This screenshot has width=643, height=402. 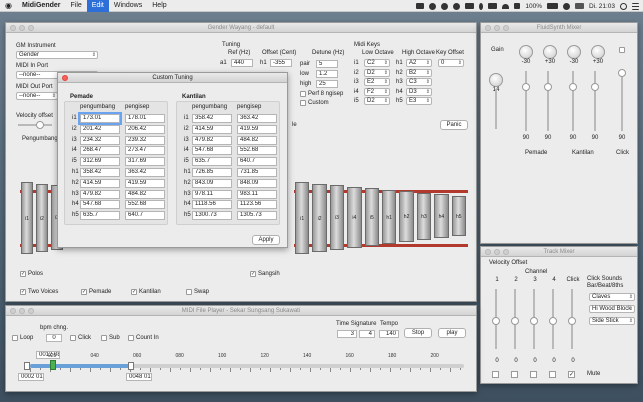 What do you see at coordinates (452, 333) in the screenshot?
I see `play-button: play` at bounding box center [452, 333].